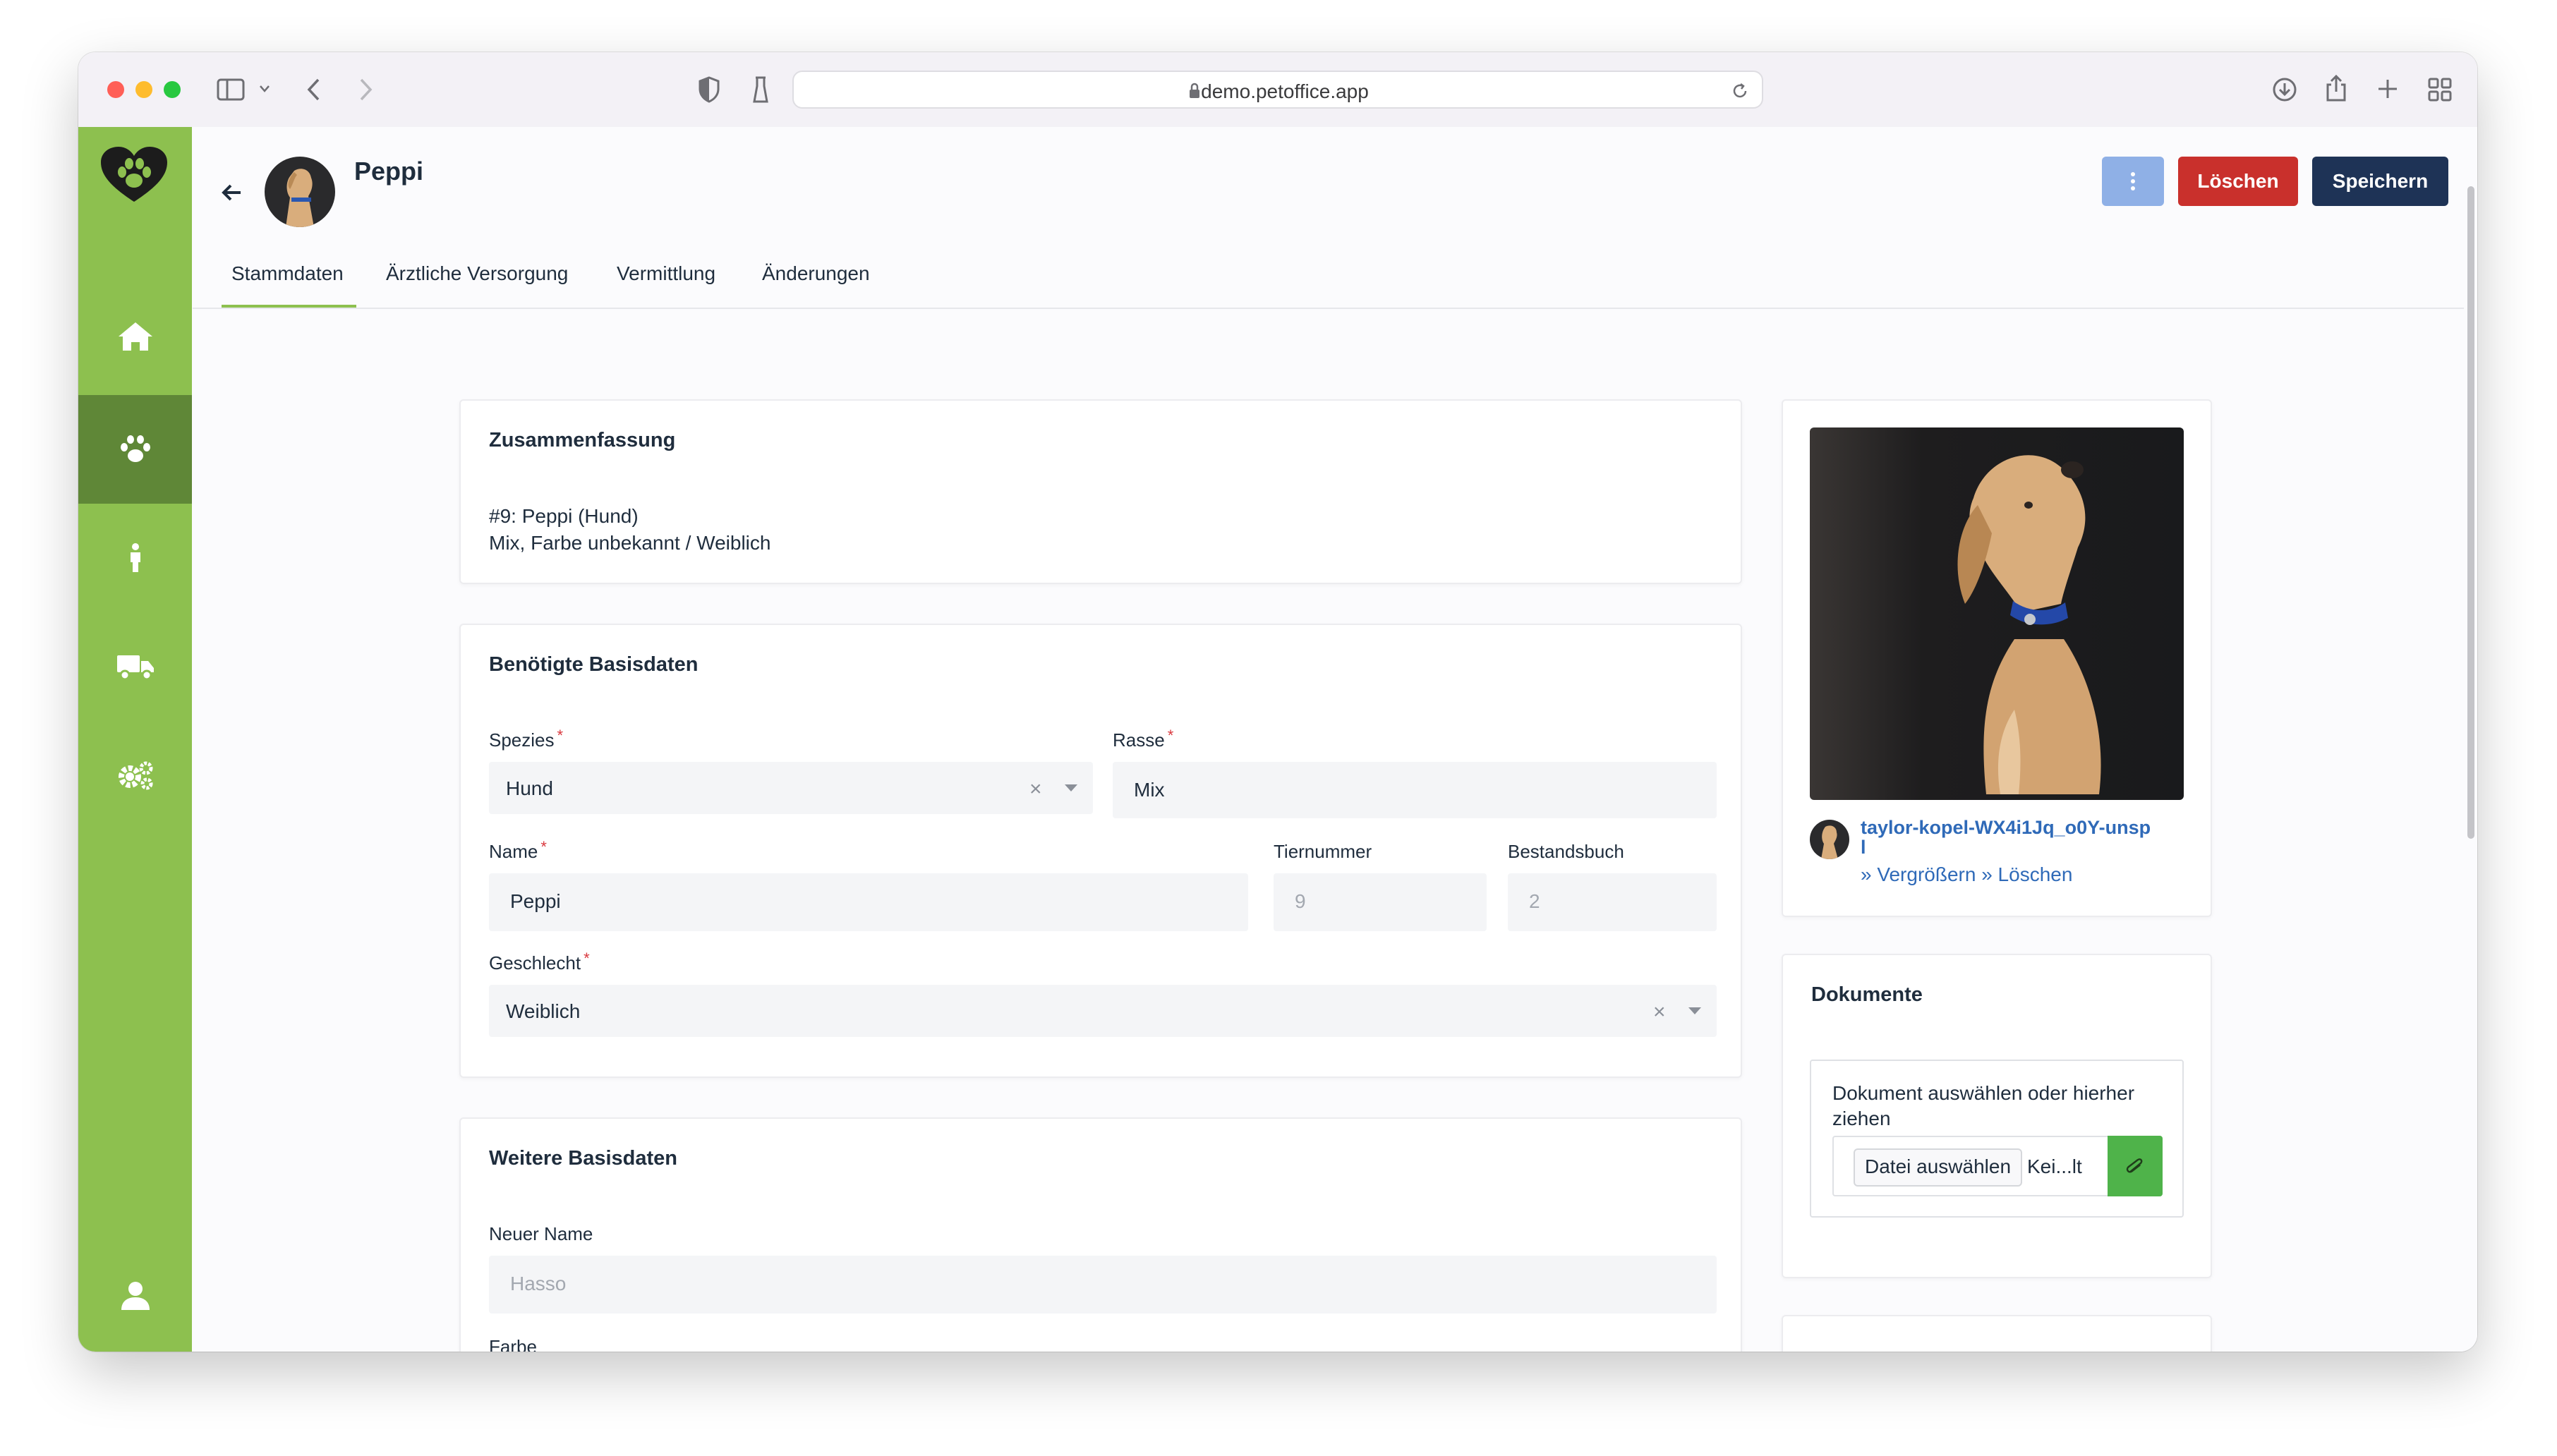  What do you see at coordinates (1380, 902) in the screenshot?
I see `animal-number-input: 9` at bounding box center [1380, 902].